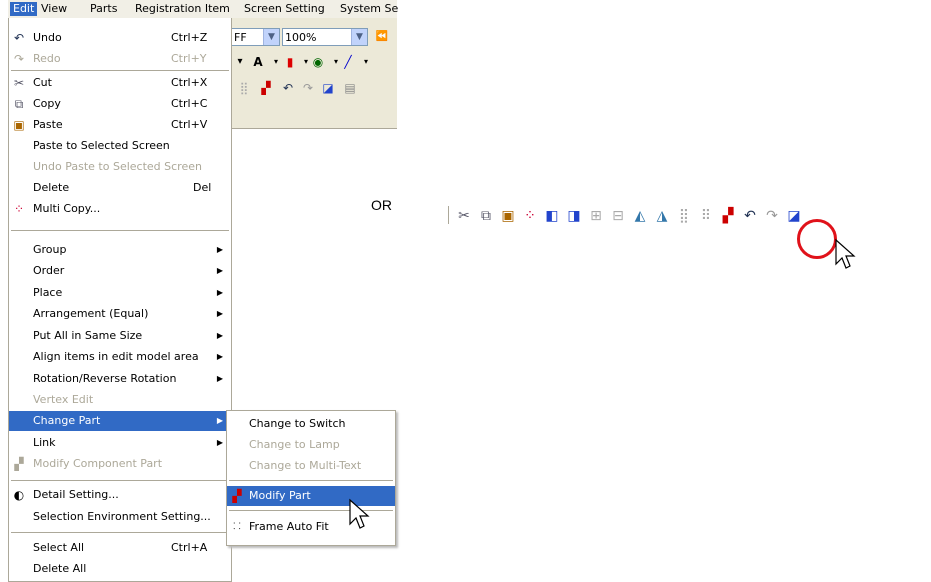 The width and height of the screenshot is (931, 582). What do you see at coordinates (240, 37) in the screenshot?
I see `color-combo-value: FF` at bounding box center [240, 37].